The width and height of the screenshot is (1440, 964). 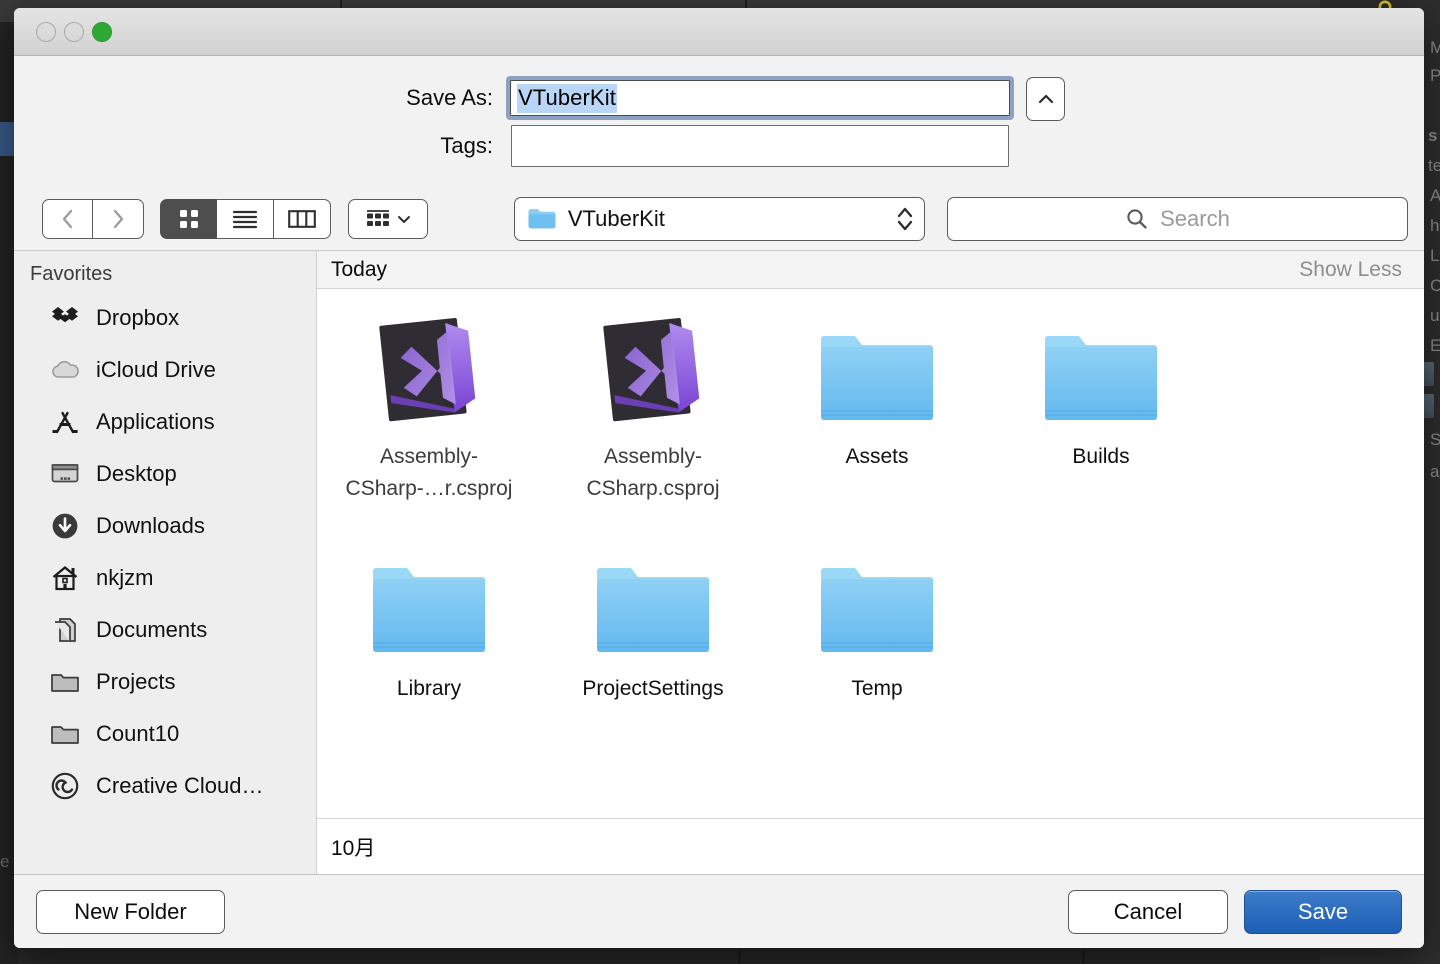 What do you see at coordinates (1101, 456) in the screenshot?
I see `file-name: Builds` at bounding box center [1101, 456].